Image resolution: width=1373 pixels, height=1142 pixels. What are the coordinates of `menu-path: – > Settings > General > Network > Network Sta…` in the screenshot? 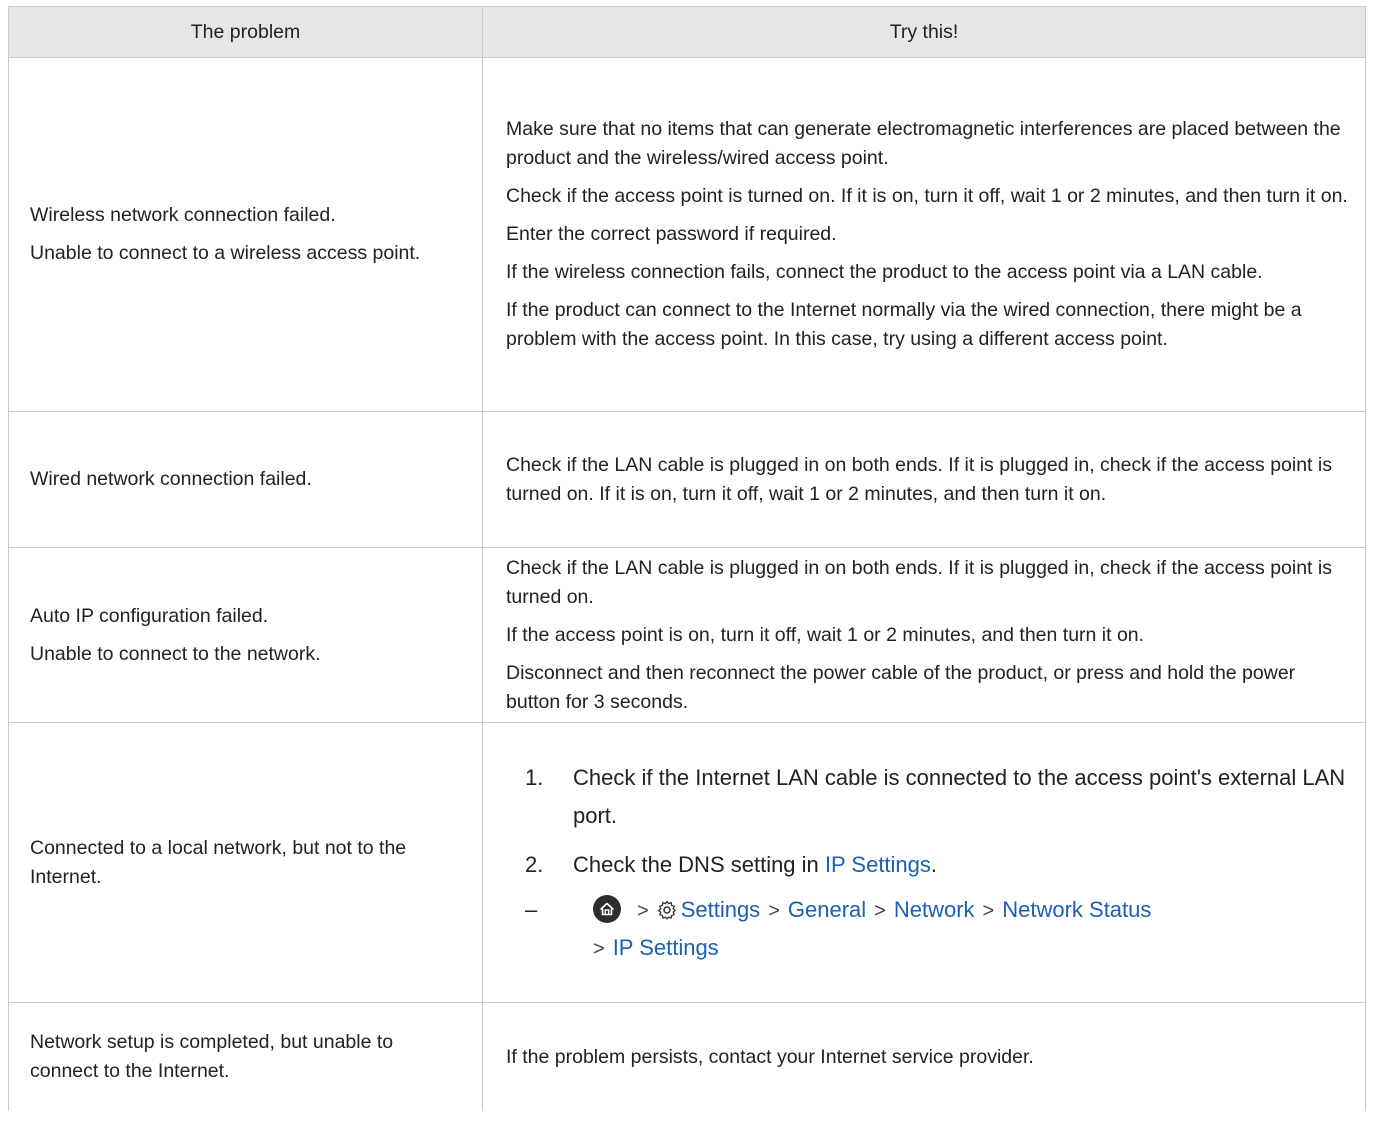 It's located at (928, 929).